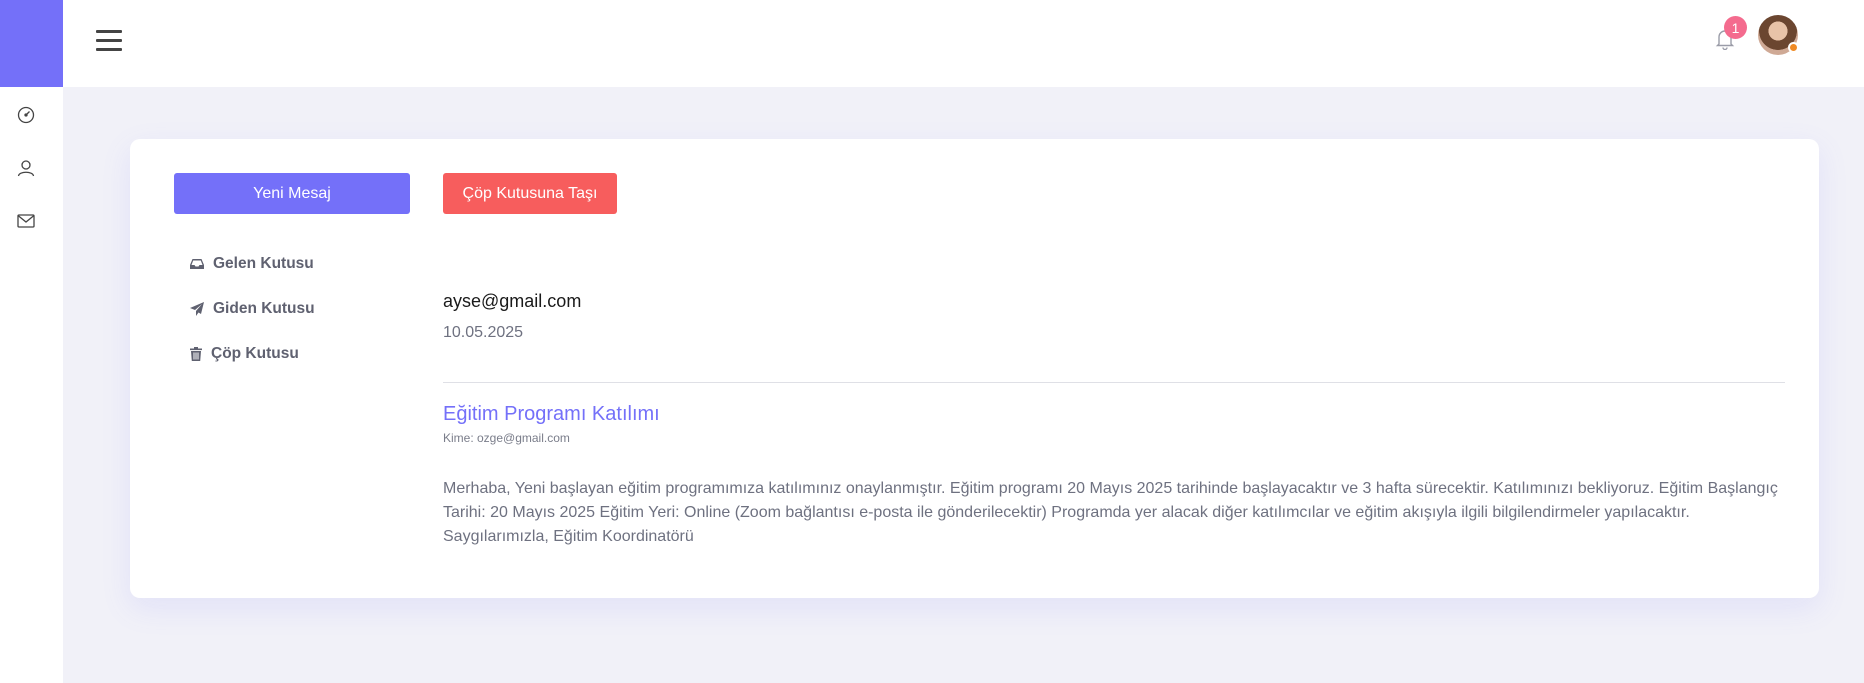 The image size is (1864, 683). Describe the element at coordinates (31, 341) in the screenshot. I see `sidebar` at that location.